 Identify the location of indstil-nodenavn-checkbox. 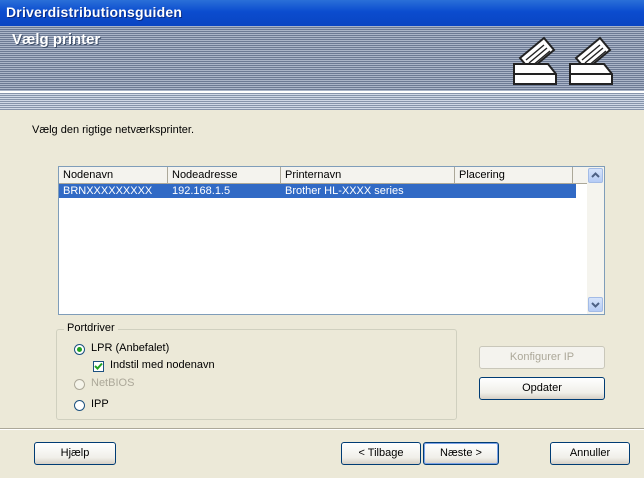
(98, 366).